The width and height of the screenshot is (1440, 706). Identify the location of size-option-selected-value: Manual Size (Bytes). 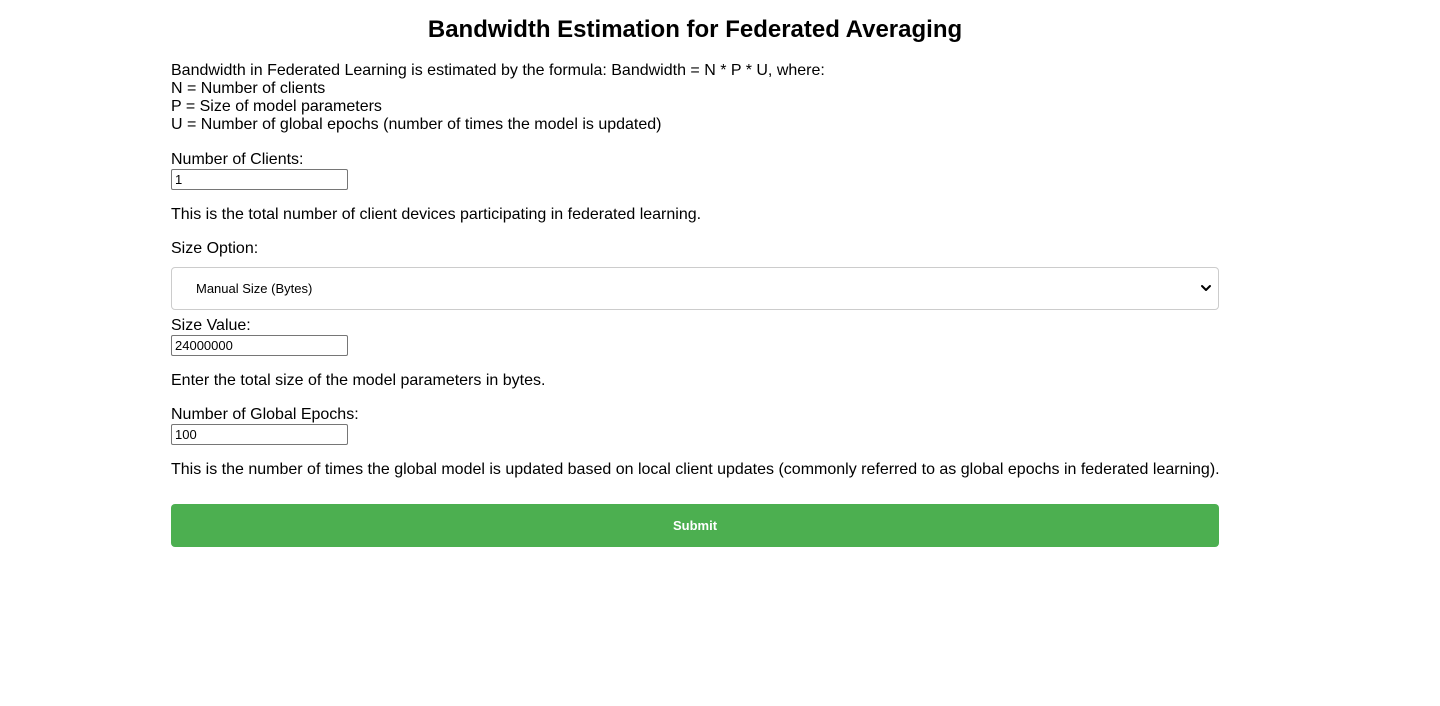
(254, 288).